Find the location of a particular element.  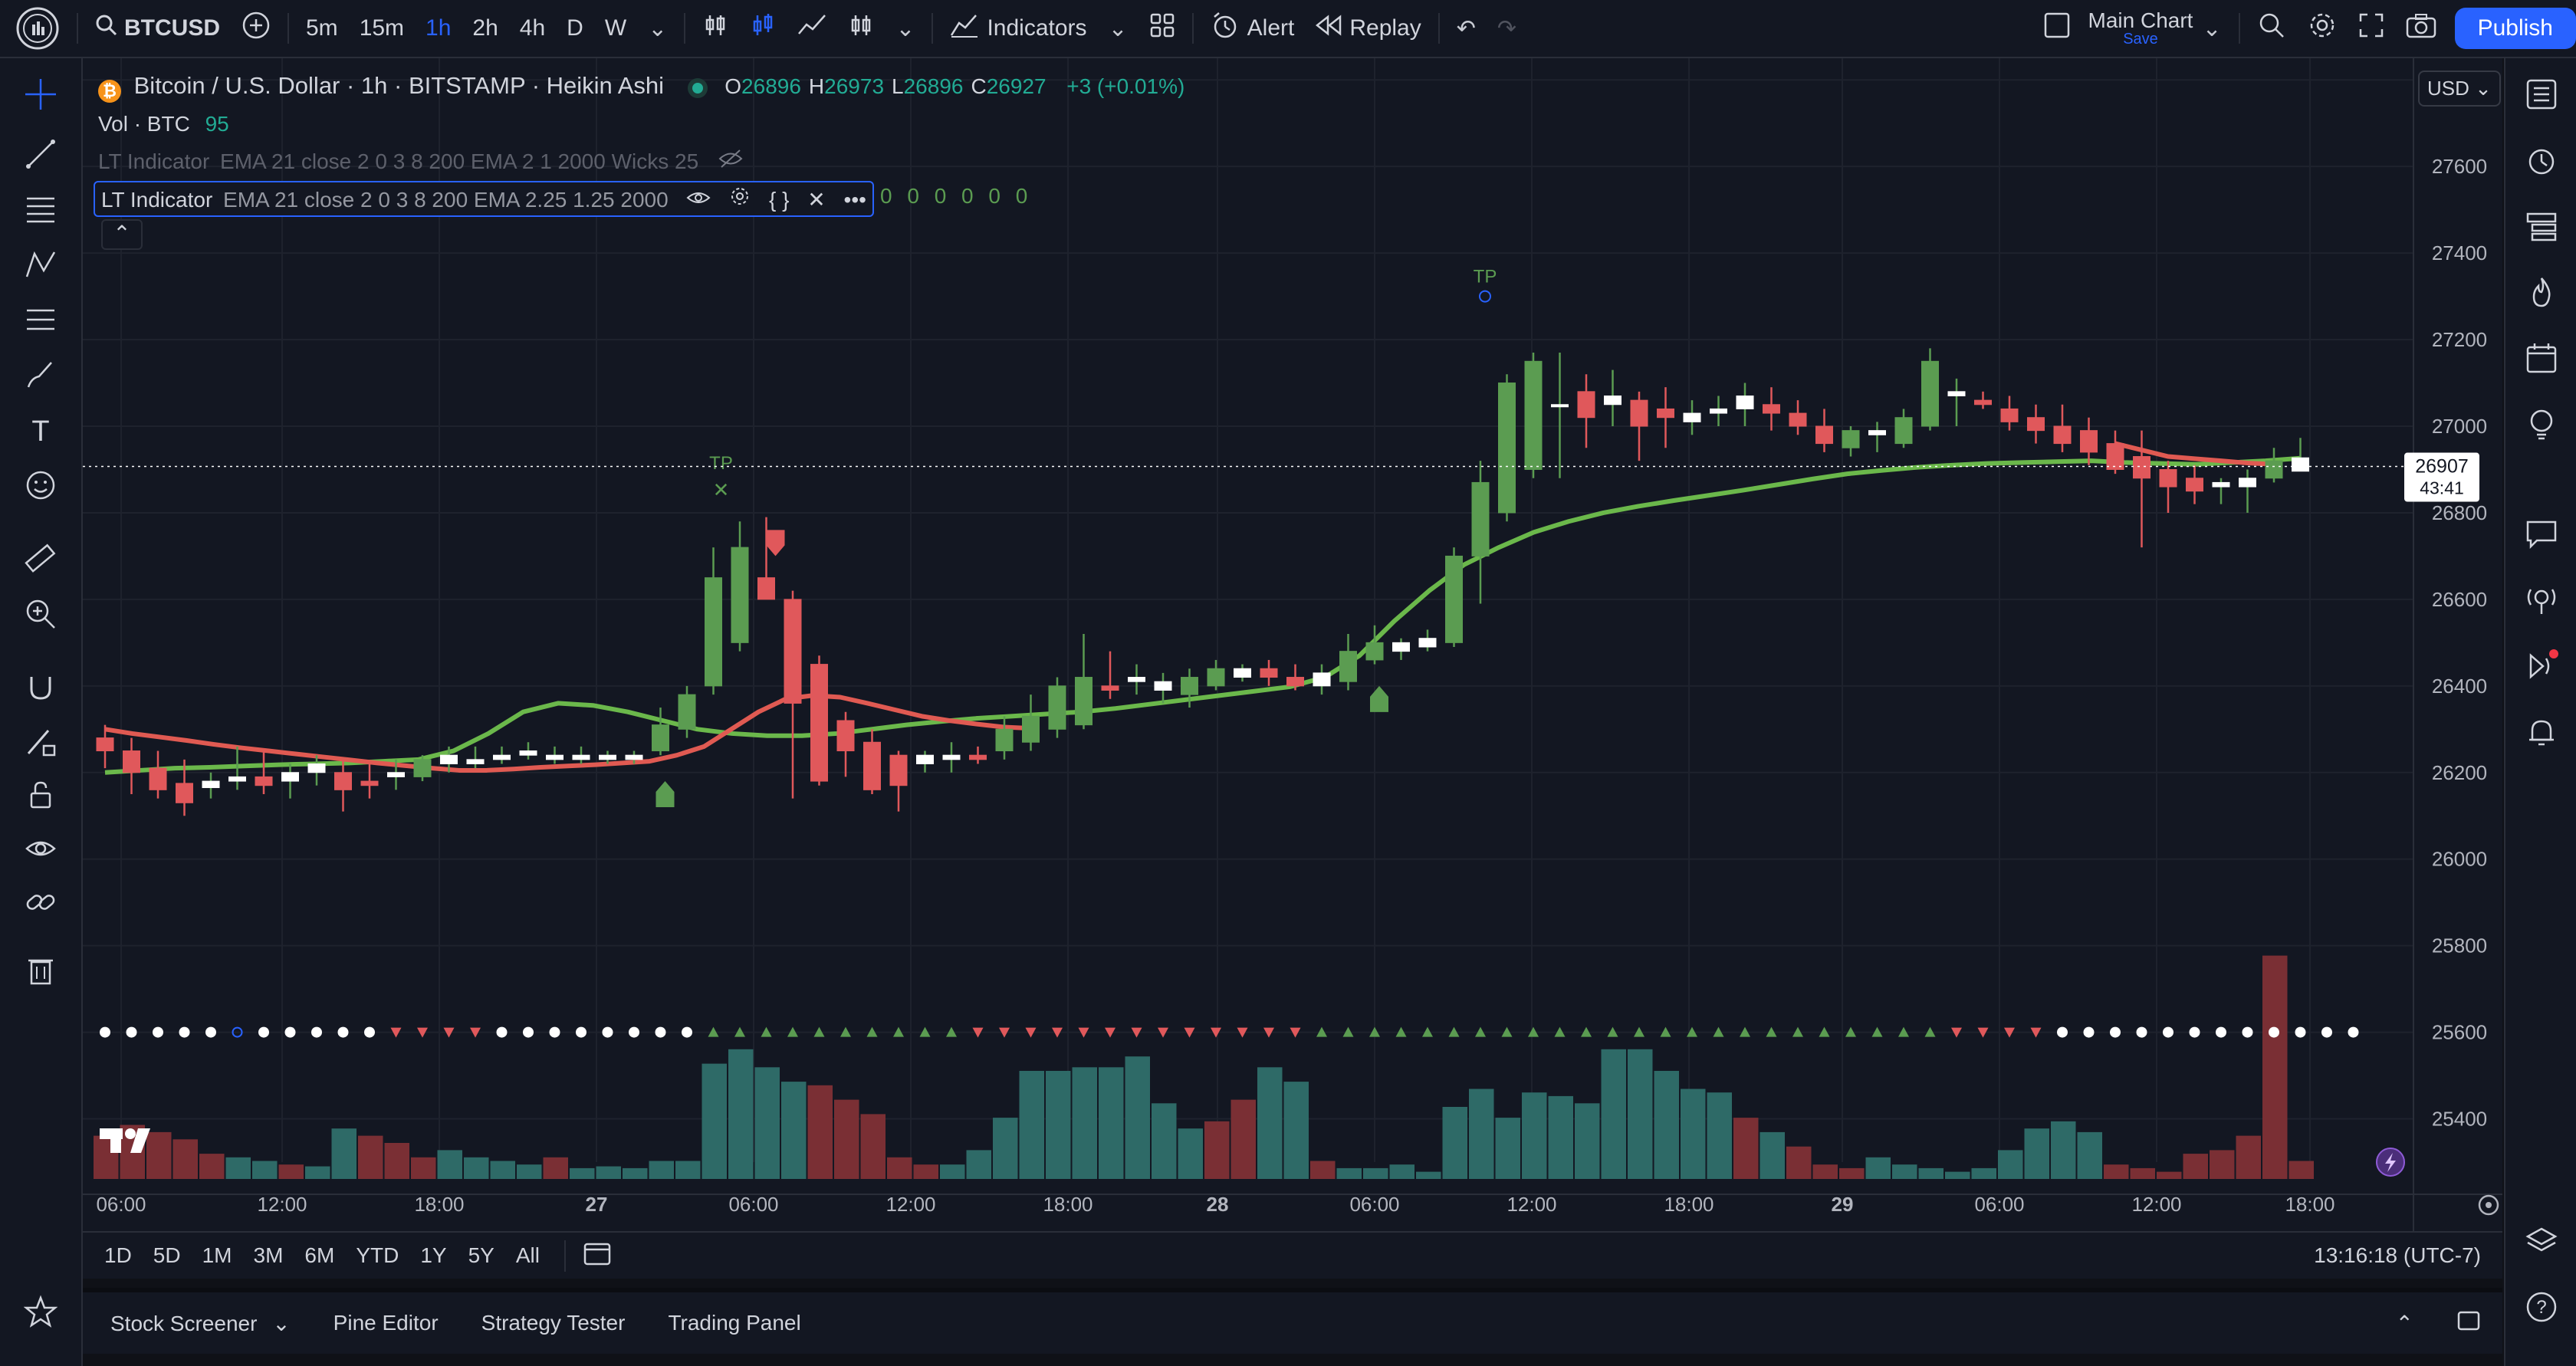

pattern-tool is located at coordinates (41, 266).